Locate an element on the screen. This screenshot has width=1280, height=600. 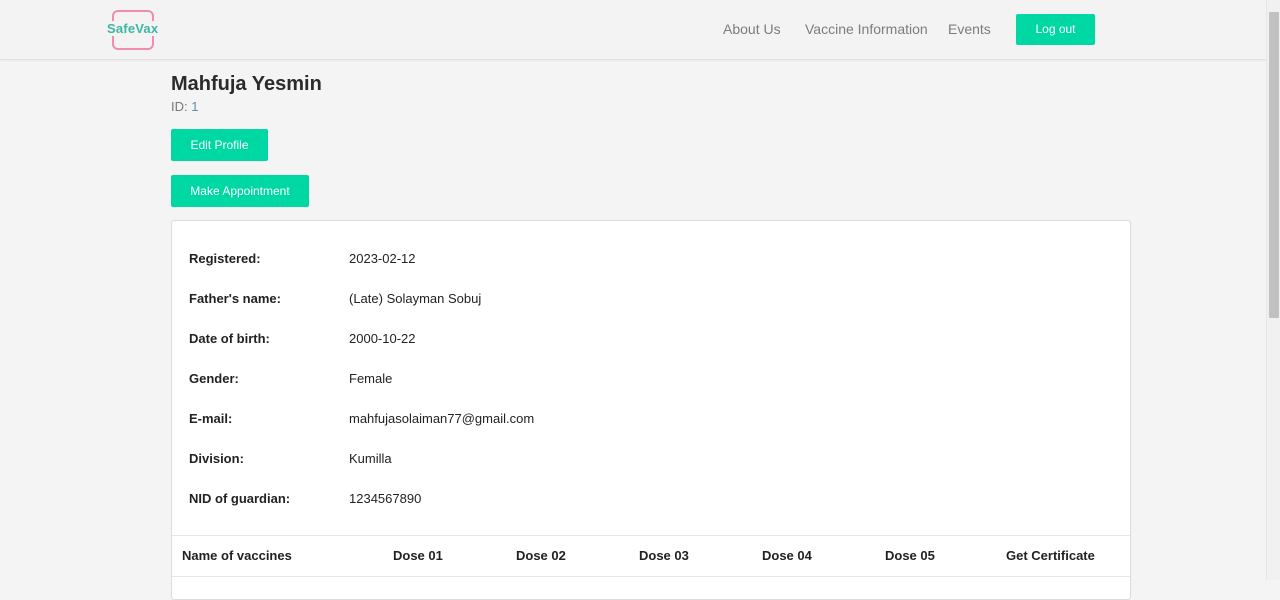
table-divider-bottom is located at coordinates (651, 576).